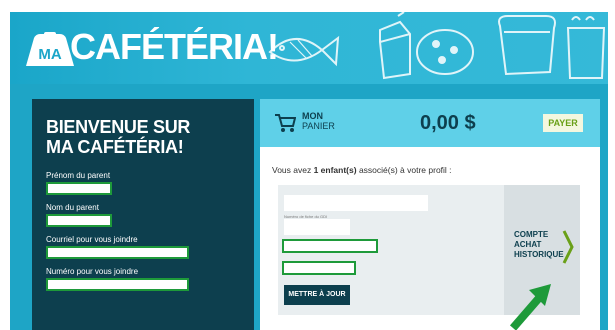 The width and height of the screenshot is (615, 330). Describe the element at coordinates (318, 126) in the screenshot. I see `cart-label-line2: PANIER` at that location.